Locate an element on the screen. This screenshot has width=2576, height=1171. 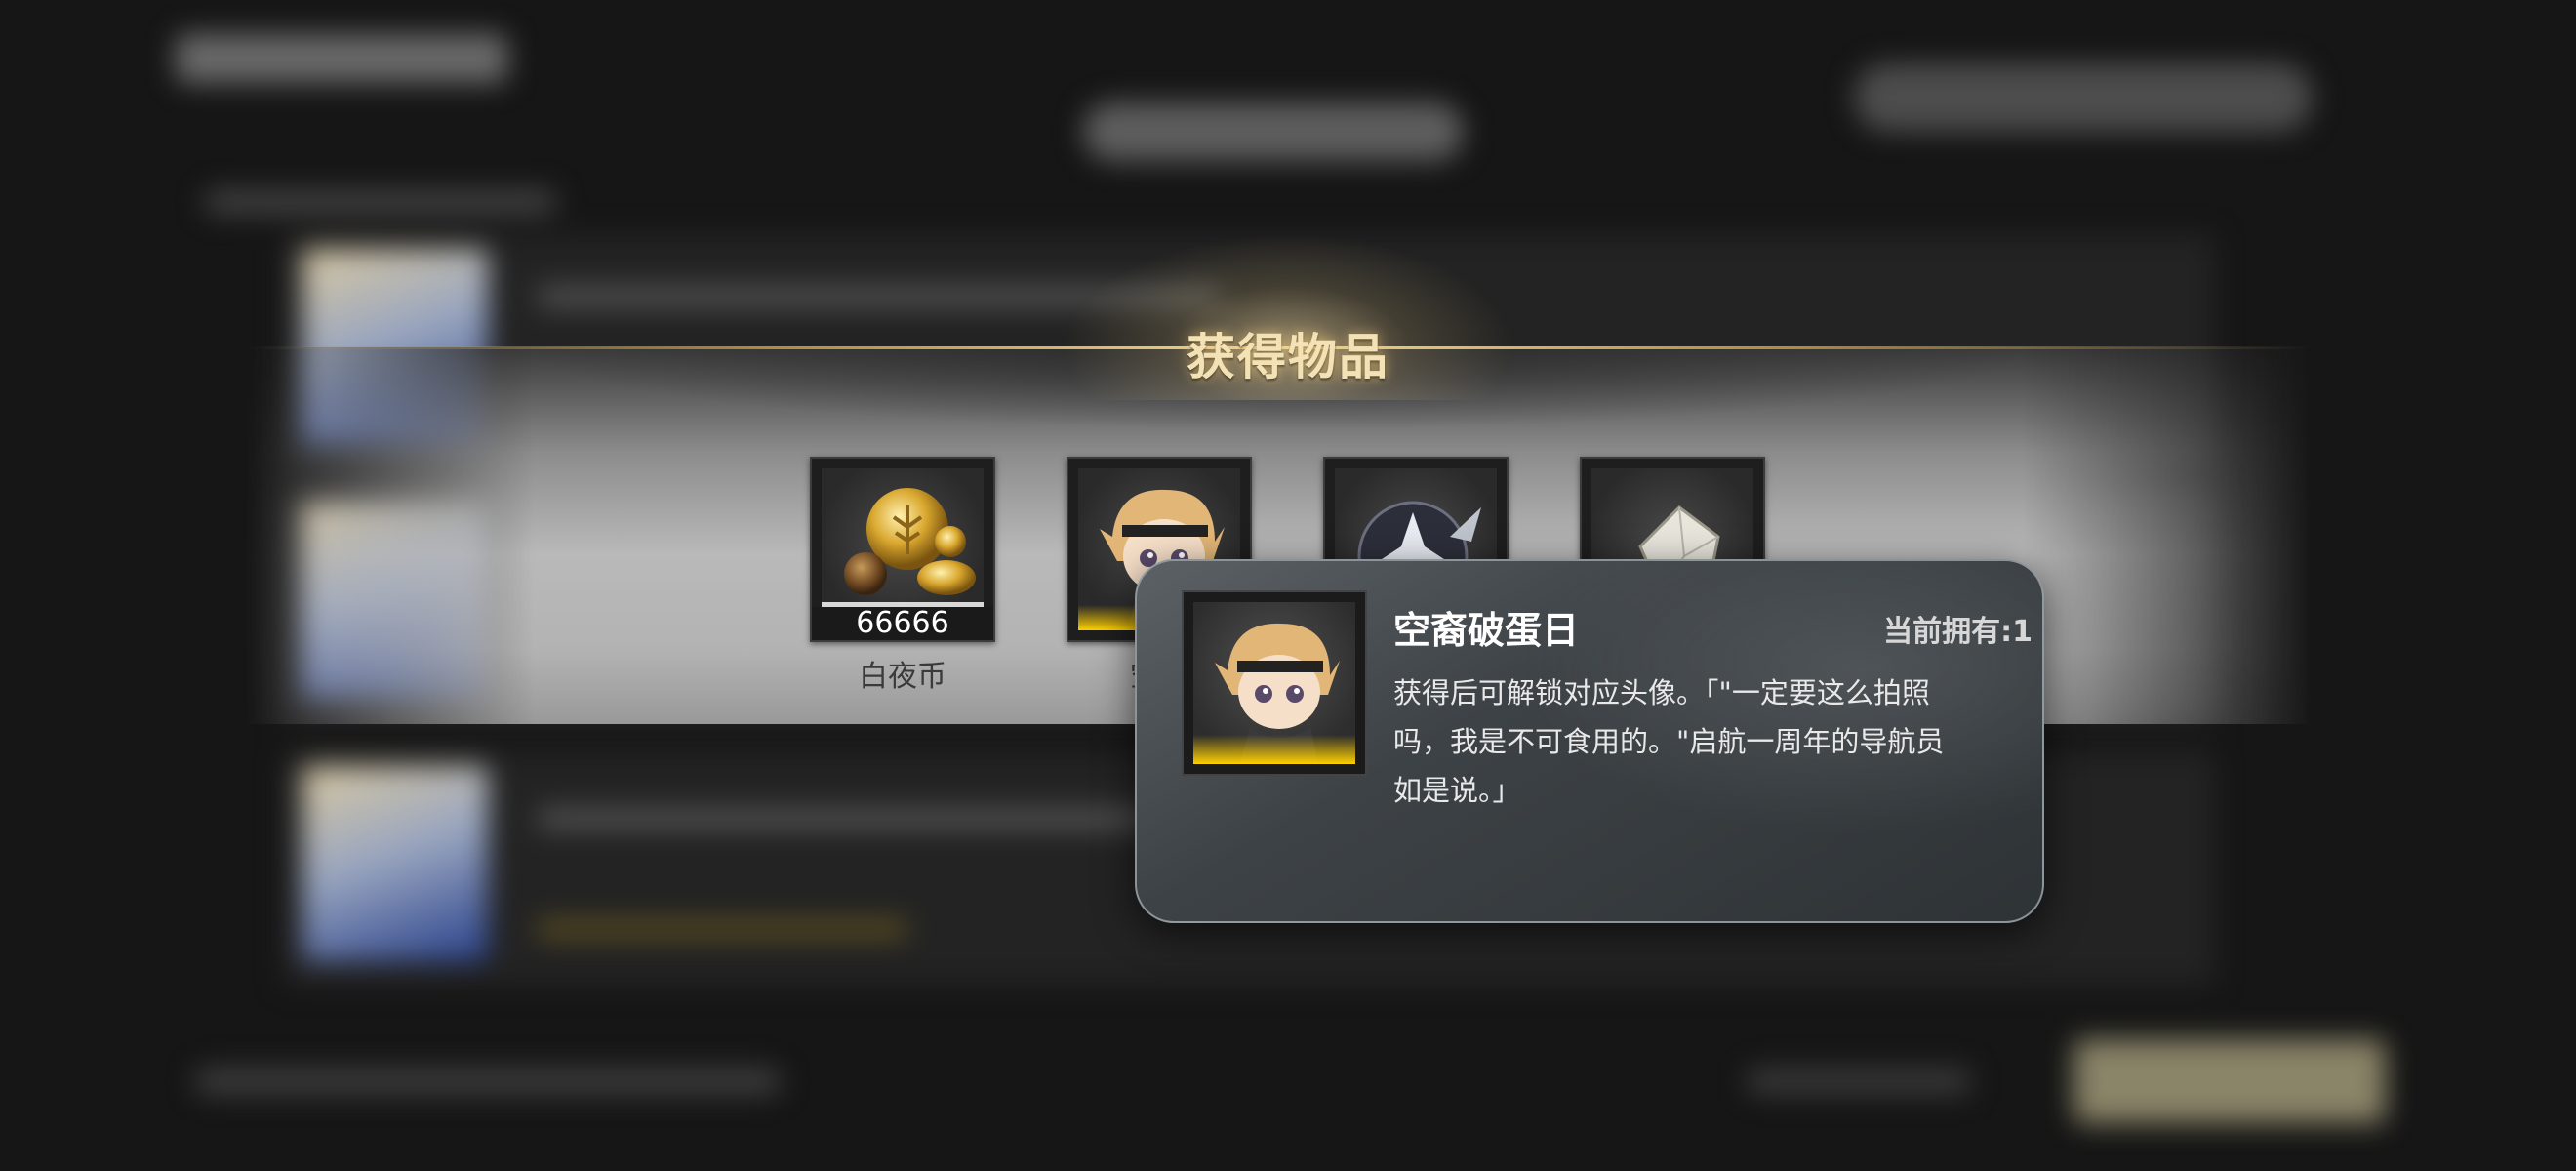
blurred-footer-text is located at coordinates (488, 1081).